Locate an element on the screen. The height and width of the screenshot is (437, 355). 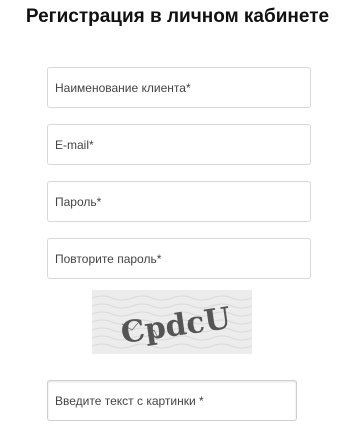
email-field is located at coordinates (179, 144).